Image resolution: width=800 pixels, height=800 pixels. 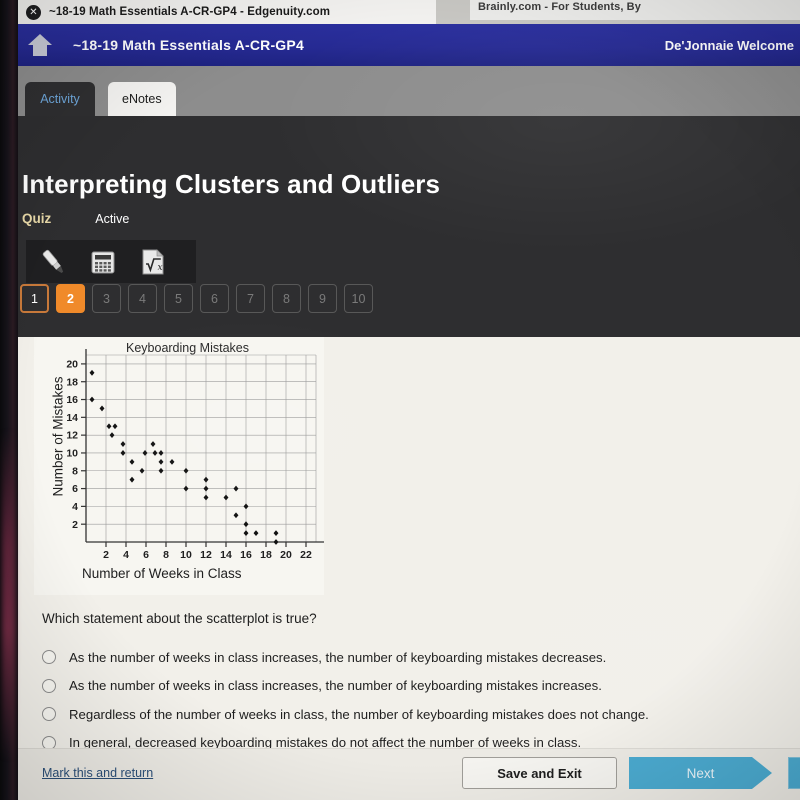 I want to click on svg-text: x, so click(x=160, y=268).